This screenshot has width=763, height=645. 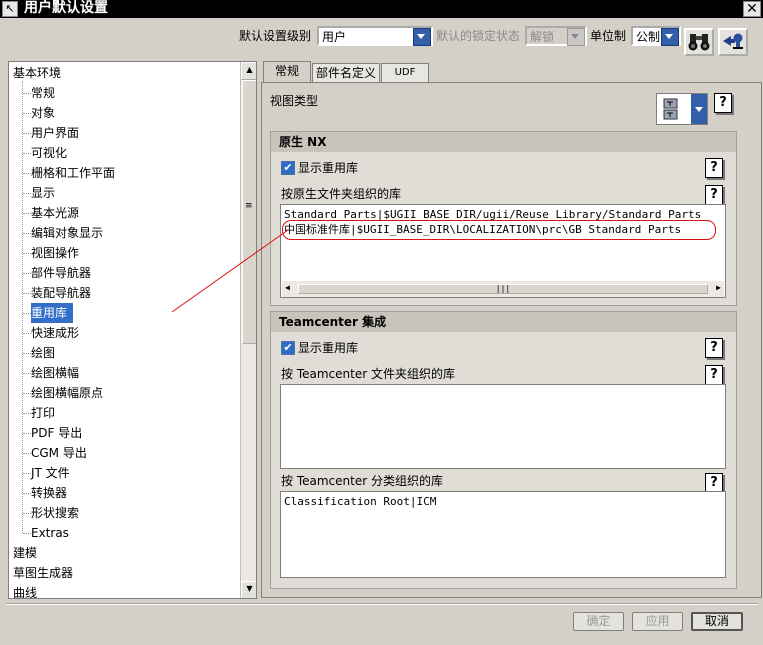 I want to click on tree-item: 视图操作, so click(x=55, y=253).